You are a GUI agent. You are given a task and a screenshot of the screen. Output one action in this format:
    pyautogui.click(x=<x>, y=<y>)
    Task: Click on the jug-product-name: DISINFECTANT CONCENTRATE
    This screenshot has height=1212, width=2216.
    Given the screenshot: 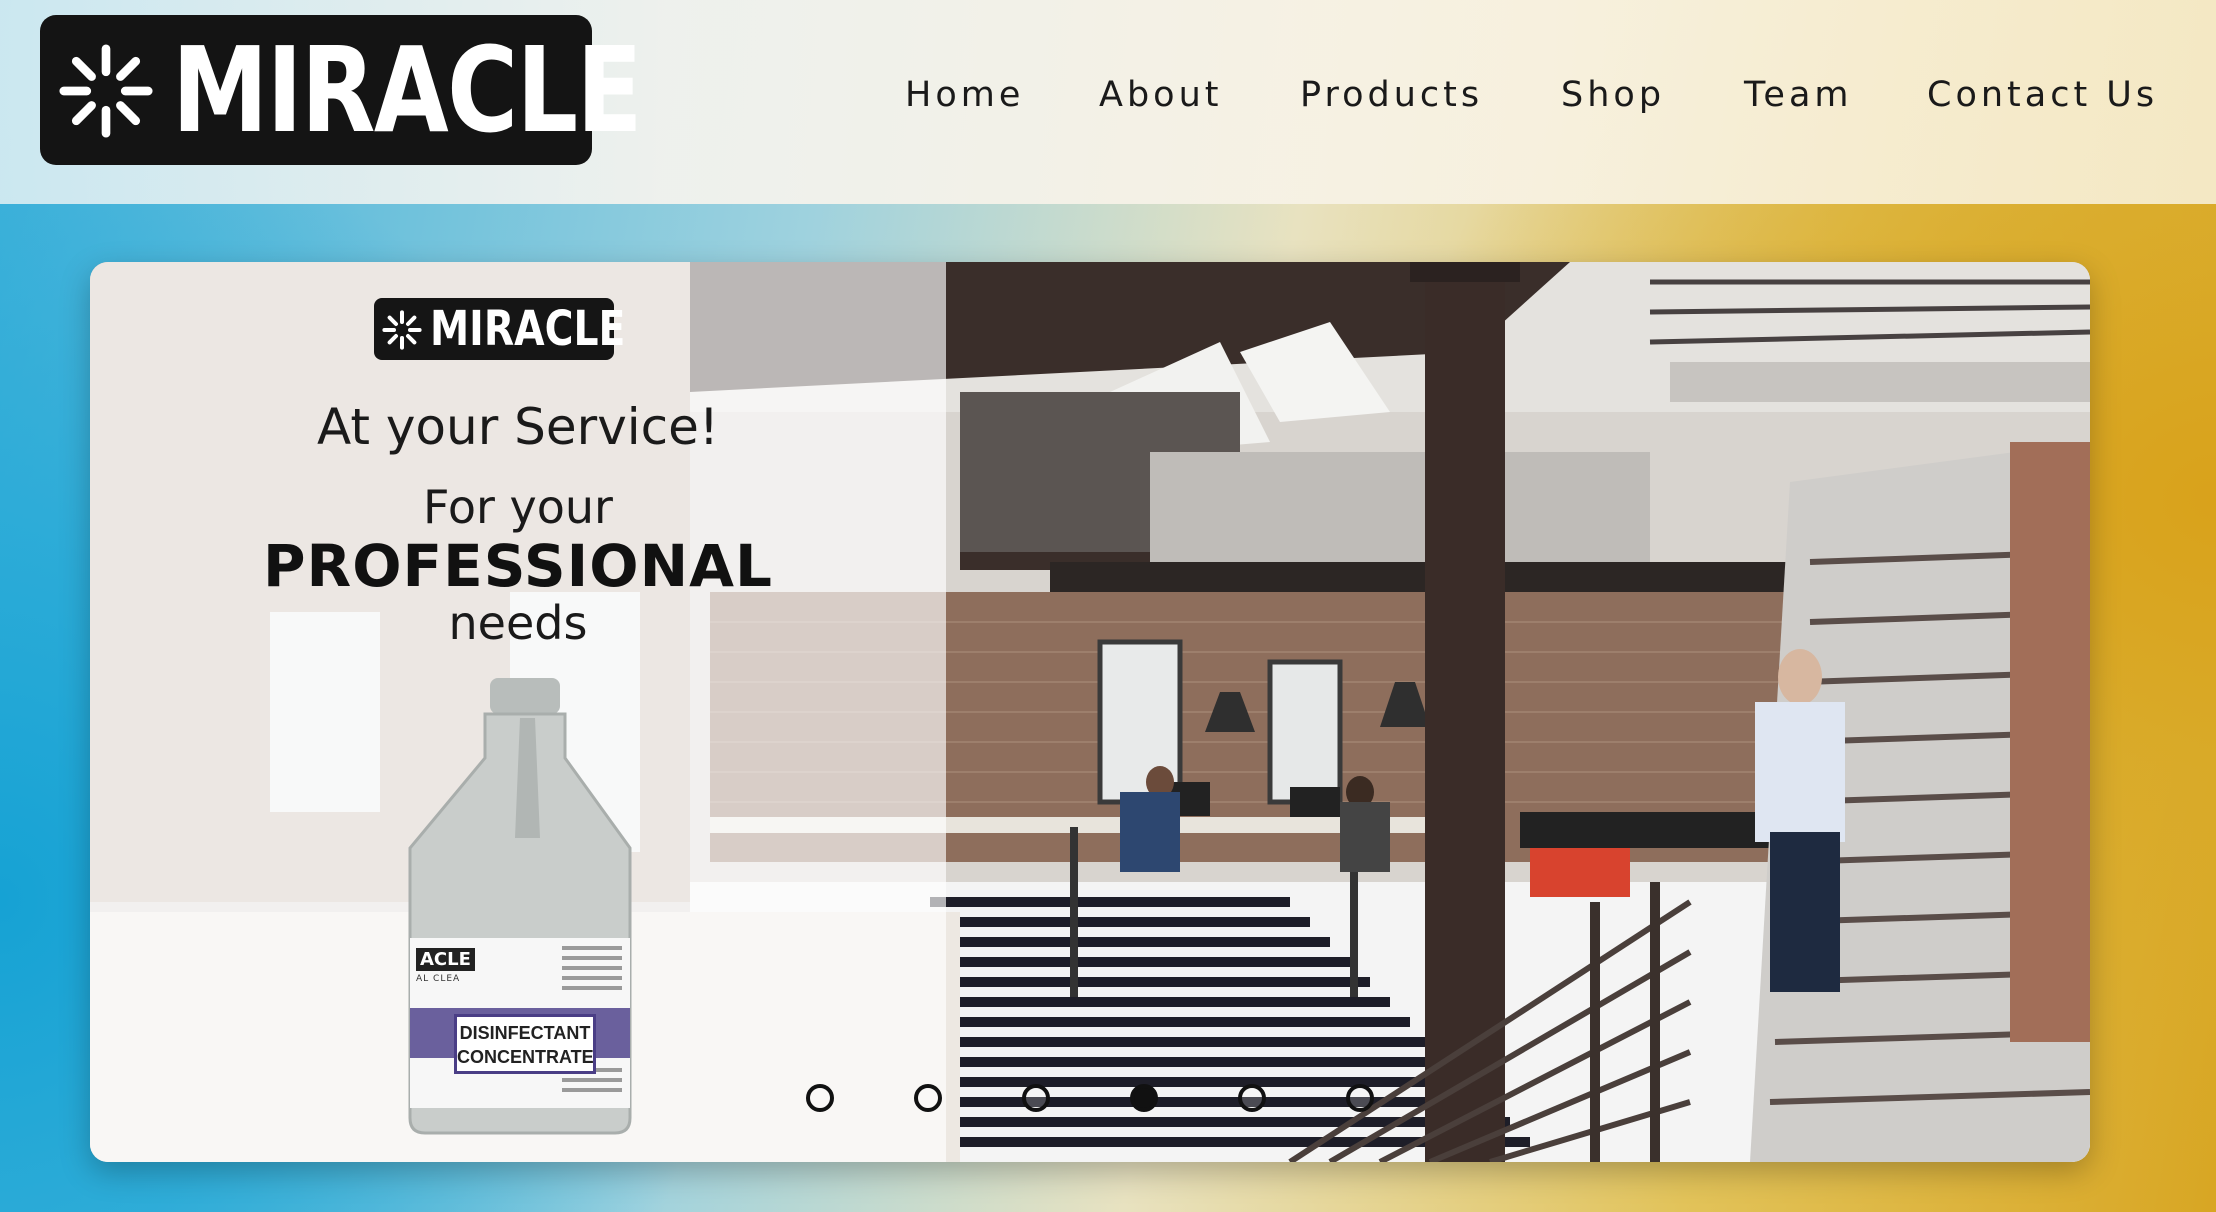 What is the action you would take?
    pyautogui.click(x=525, y=1044)
    